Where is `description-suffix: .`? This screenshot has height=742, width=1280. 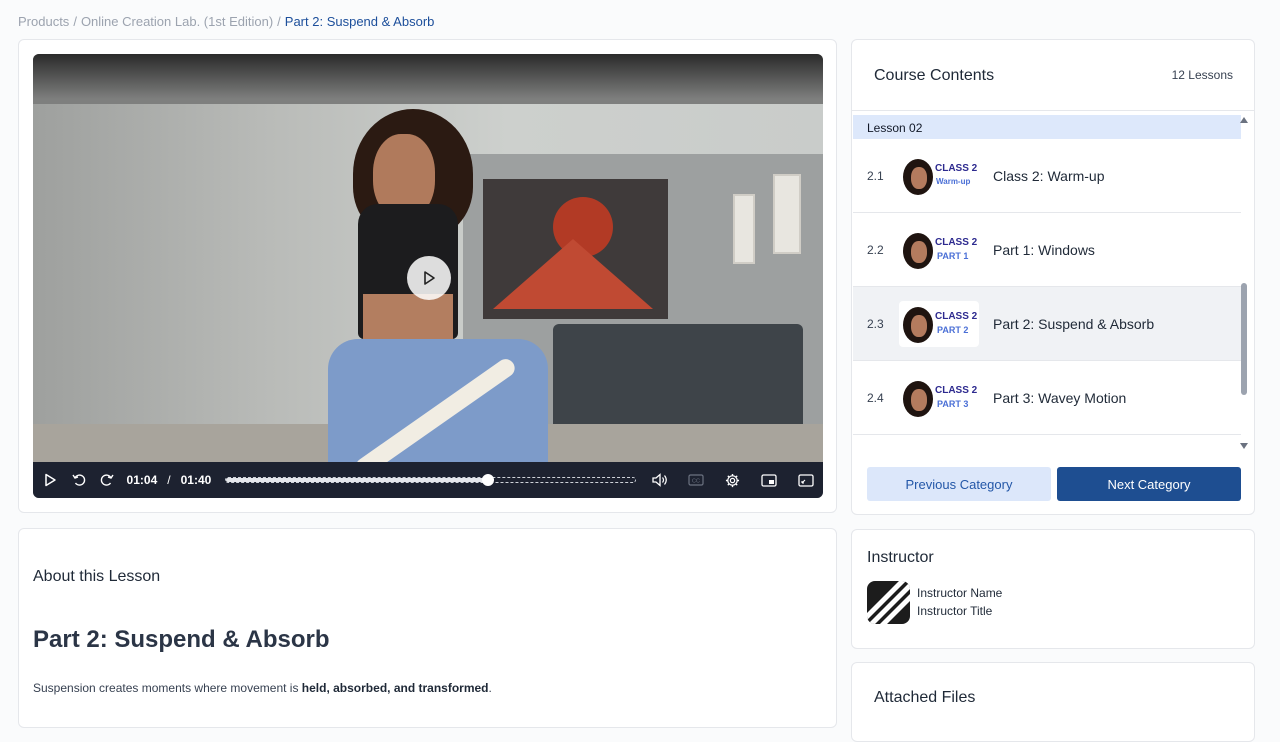
description-suffix: . is located at coordinates (490, 688).